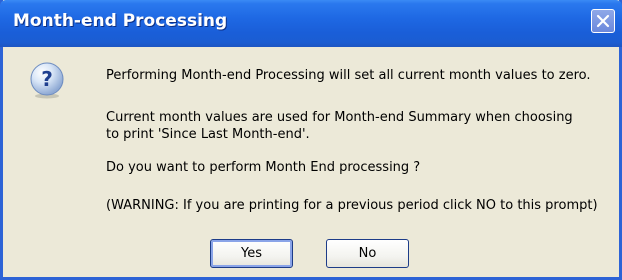 Image resolution: width=622 pixels, height=280 pixels. I want to click on message-line-3: to print 'Since Last Month-end'., so click(208, 134).